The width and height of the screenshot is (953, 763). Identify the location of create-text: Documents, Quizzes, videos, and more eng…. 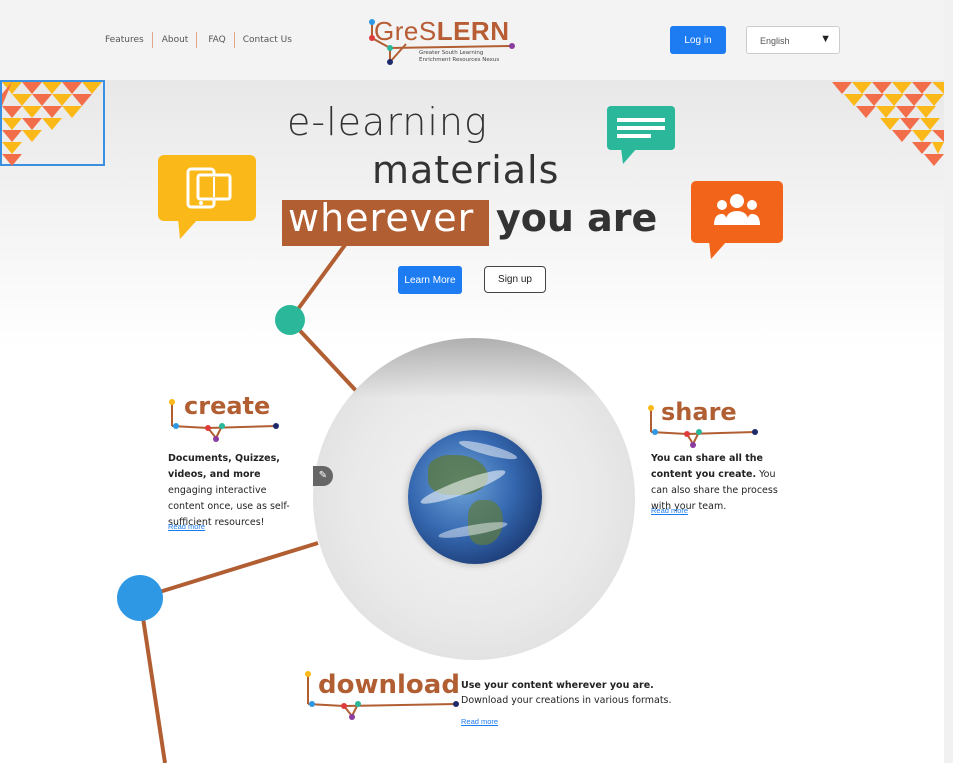
(229, 490).